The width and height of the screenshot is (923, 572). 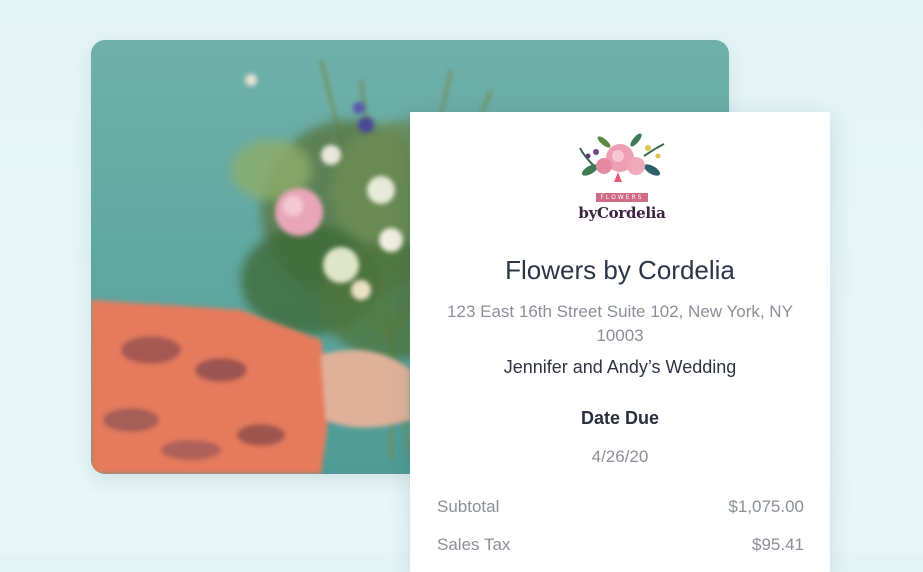 I want to click on line-item-subtotal: Subtotal $1,075.00, so click(x=620, y=509).